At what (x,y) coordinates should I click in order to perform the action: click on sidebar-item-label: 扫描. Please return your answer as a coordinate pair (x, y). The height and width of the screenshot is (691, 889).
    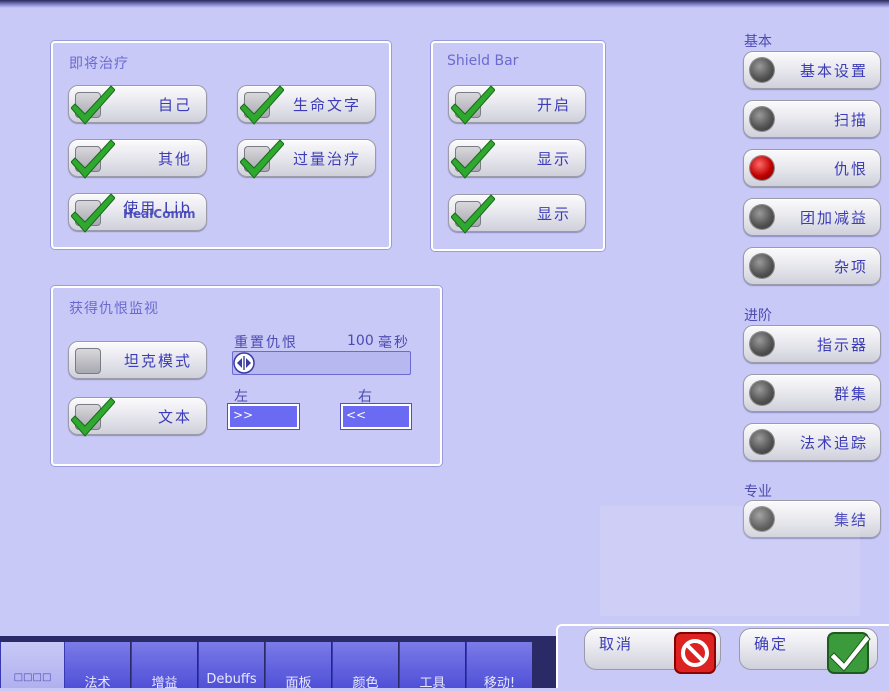
    Looking at the image, I should click on (850, 120).